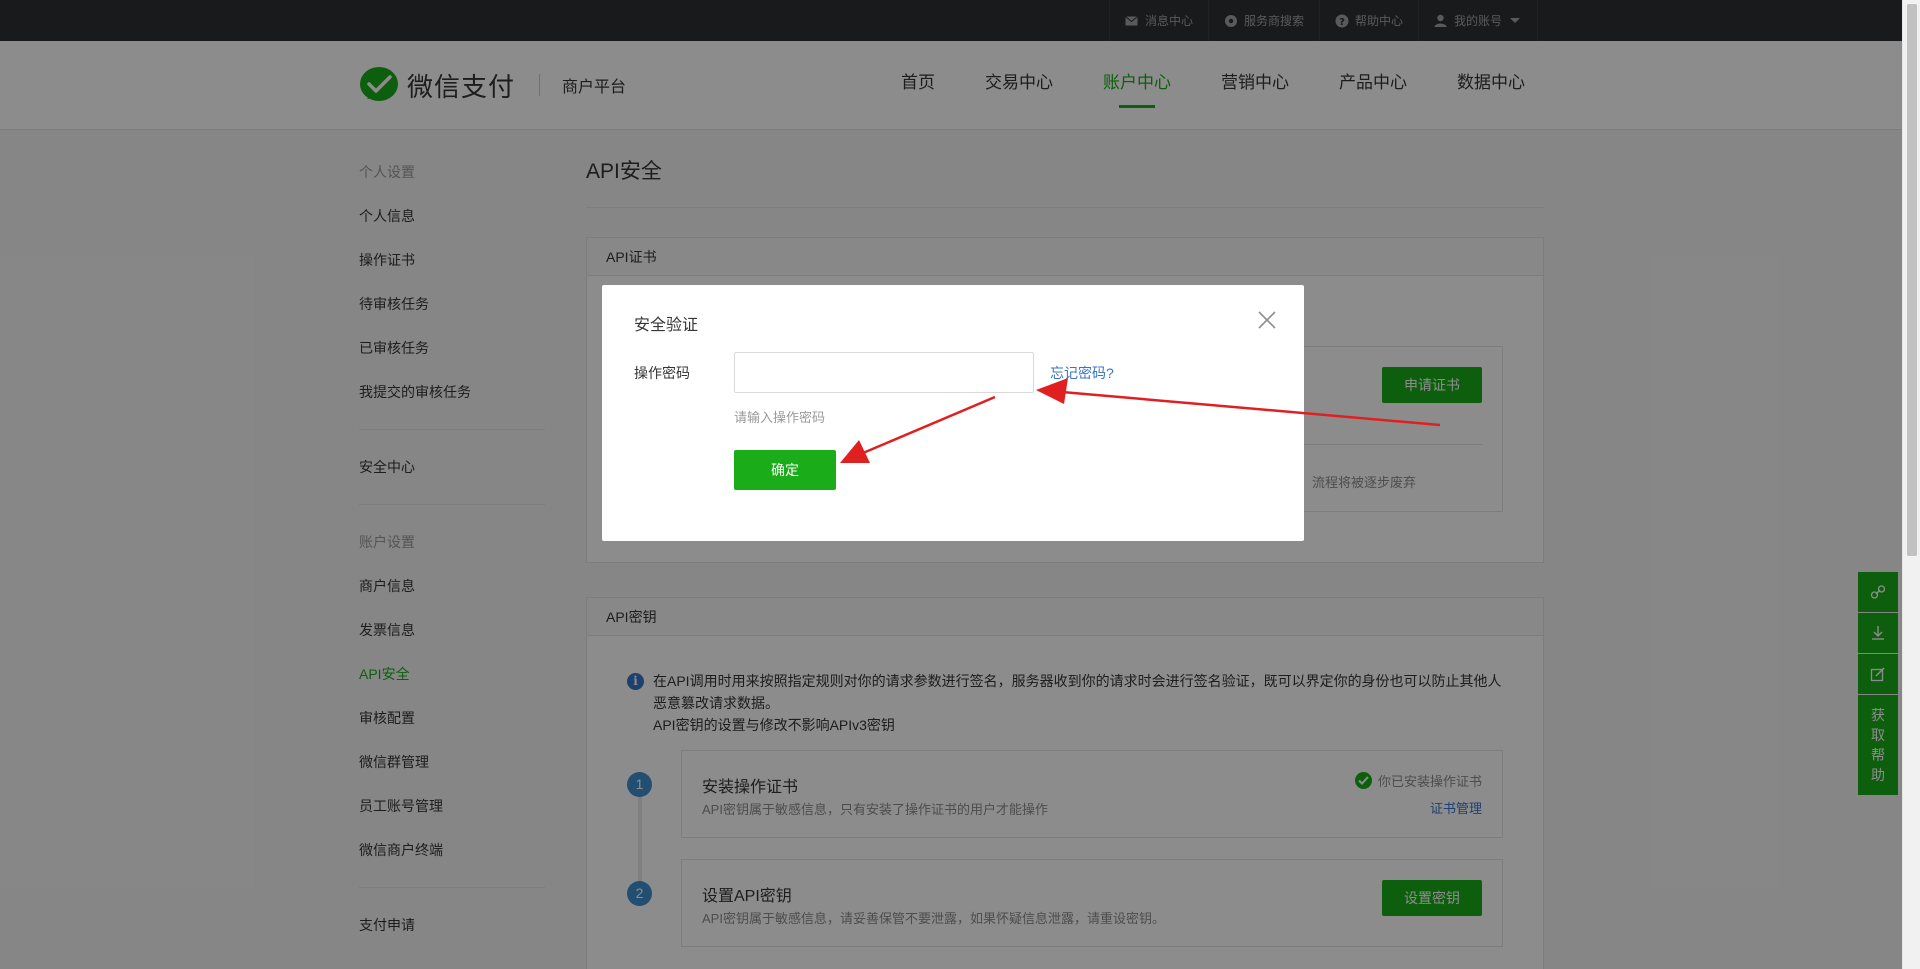 The height and width of the screenshot is (969, 1920). What do you see at coordinates (785, 470) in the screenshot?
I see `confirm-button: 确定` at bounding box center [785, 470].